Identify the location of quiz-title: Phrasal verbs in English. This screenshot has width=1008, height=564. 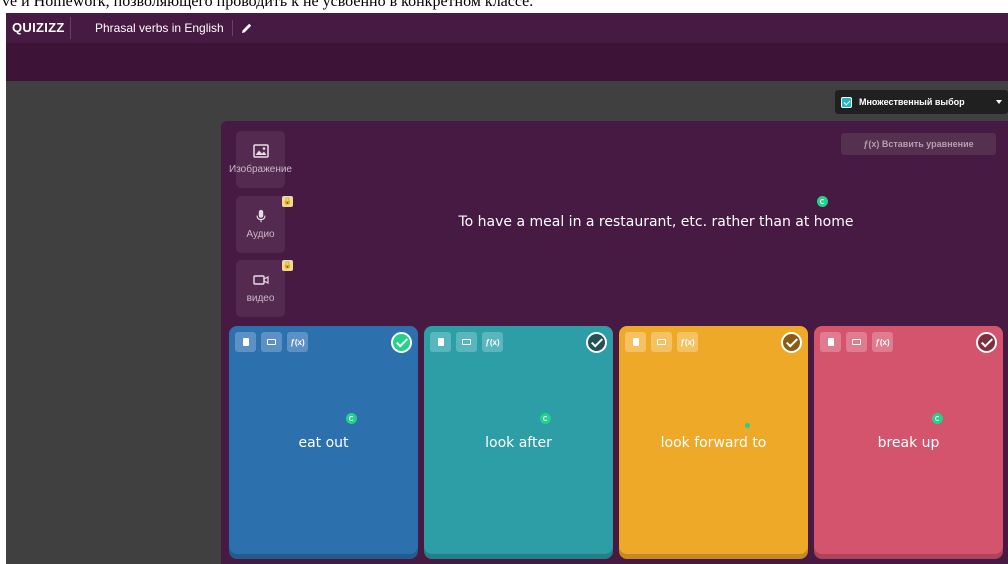
(152, 28).